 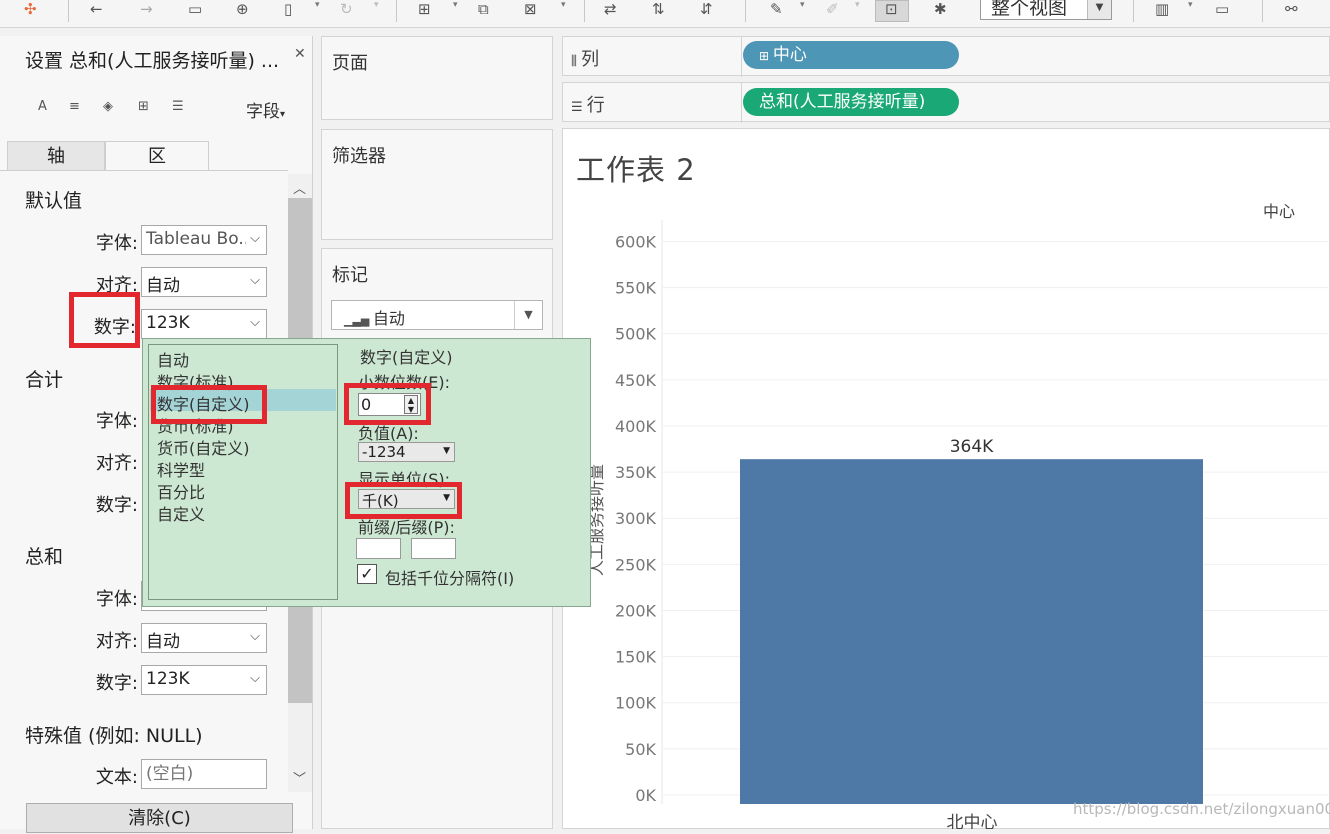 I want to click on special-values-header: 特殊值 (例如: NULL), so click(x=114, y=736).